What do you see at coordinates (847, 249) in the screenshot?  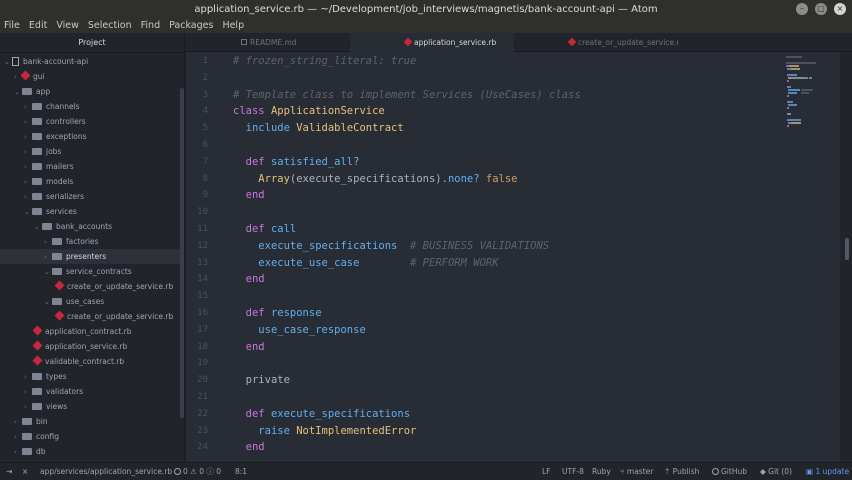 I see `editor-scrollbar` at bounding box center [847, 249].